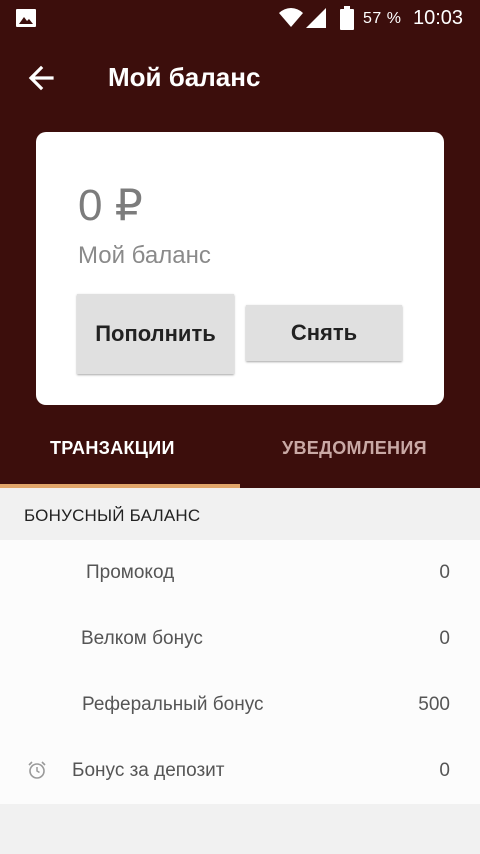  I want to click on withdraw-button: Снять, so click(324, 333).